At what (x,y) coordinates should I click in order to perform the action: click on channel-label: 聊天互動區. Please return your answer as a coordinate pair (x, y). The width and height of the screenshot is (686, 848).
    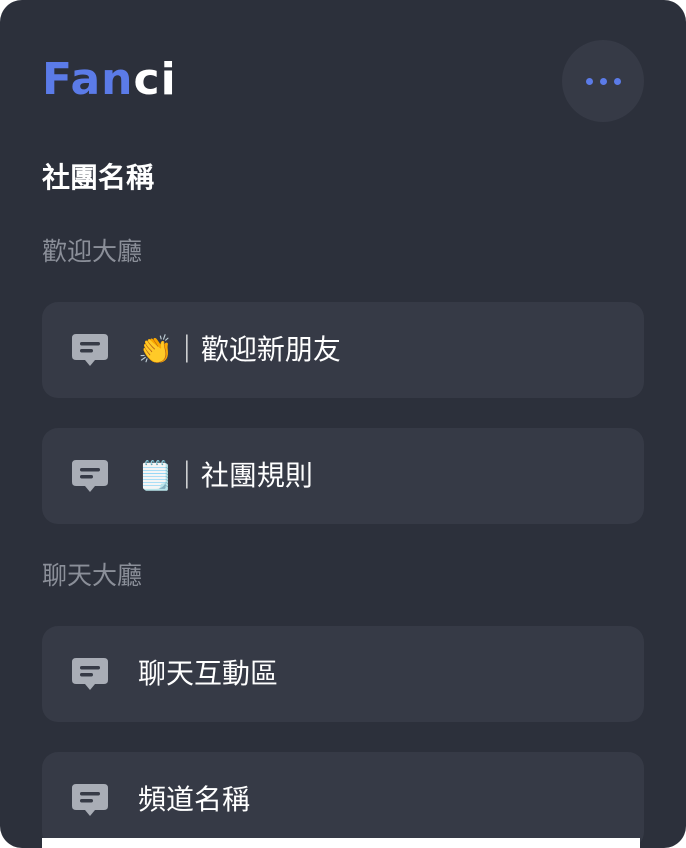
    Looking at the image, I should click on (208, 673).